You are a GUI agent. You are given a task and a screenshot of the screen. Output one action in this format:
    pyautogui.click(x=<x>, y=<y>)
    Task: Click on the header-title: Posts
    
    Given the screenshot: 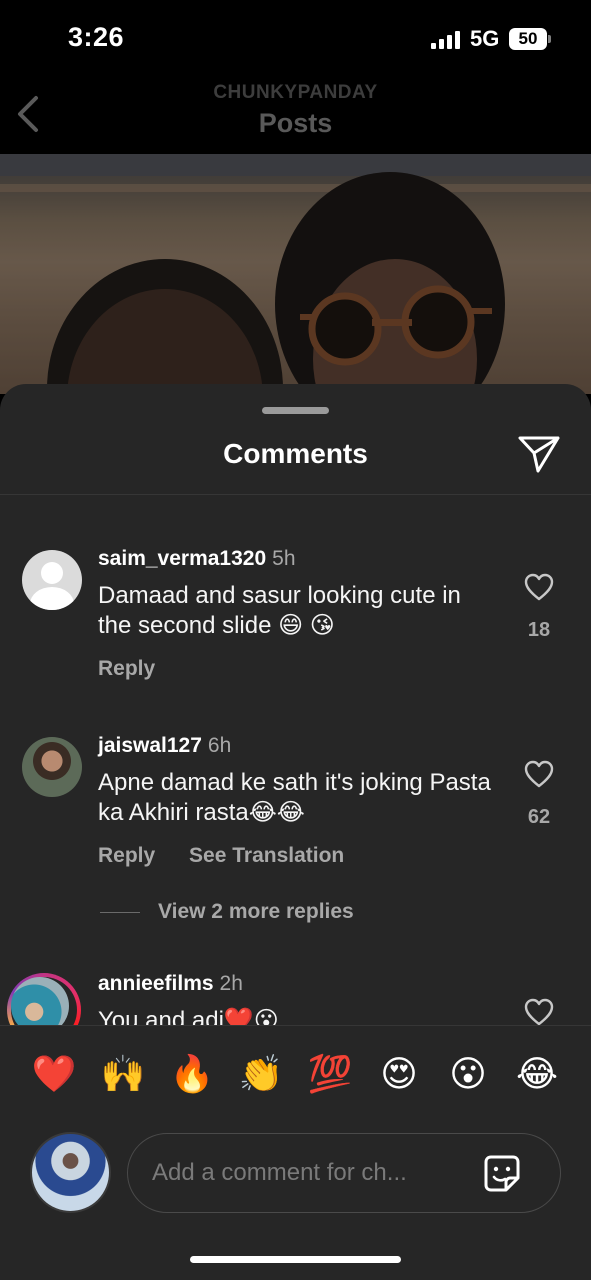 What is the action you would take?
    pyautogui.click(x=295, y=123)
    